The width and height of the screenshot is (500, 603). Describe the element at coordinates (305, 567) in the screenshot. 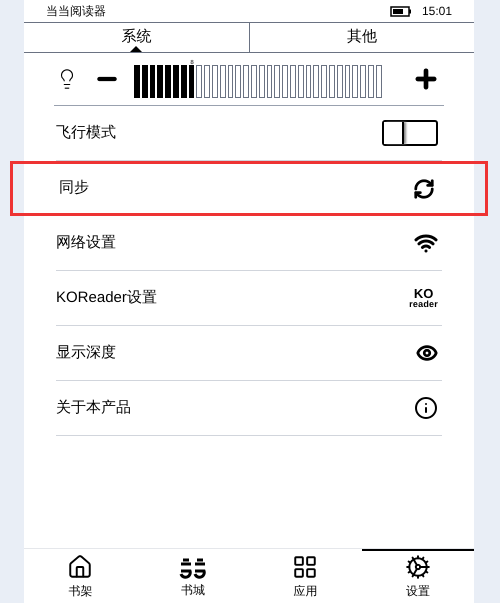

I see `grid-icon` at that location.